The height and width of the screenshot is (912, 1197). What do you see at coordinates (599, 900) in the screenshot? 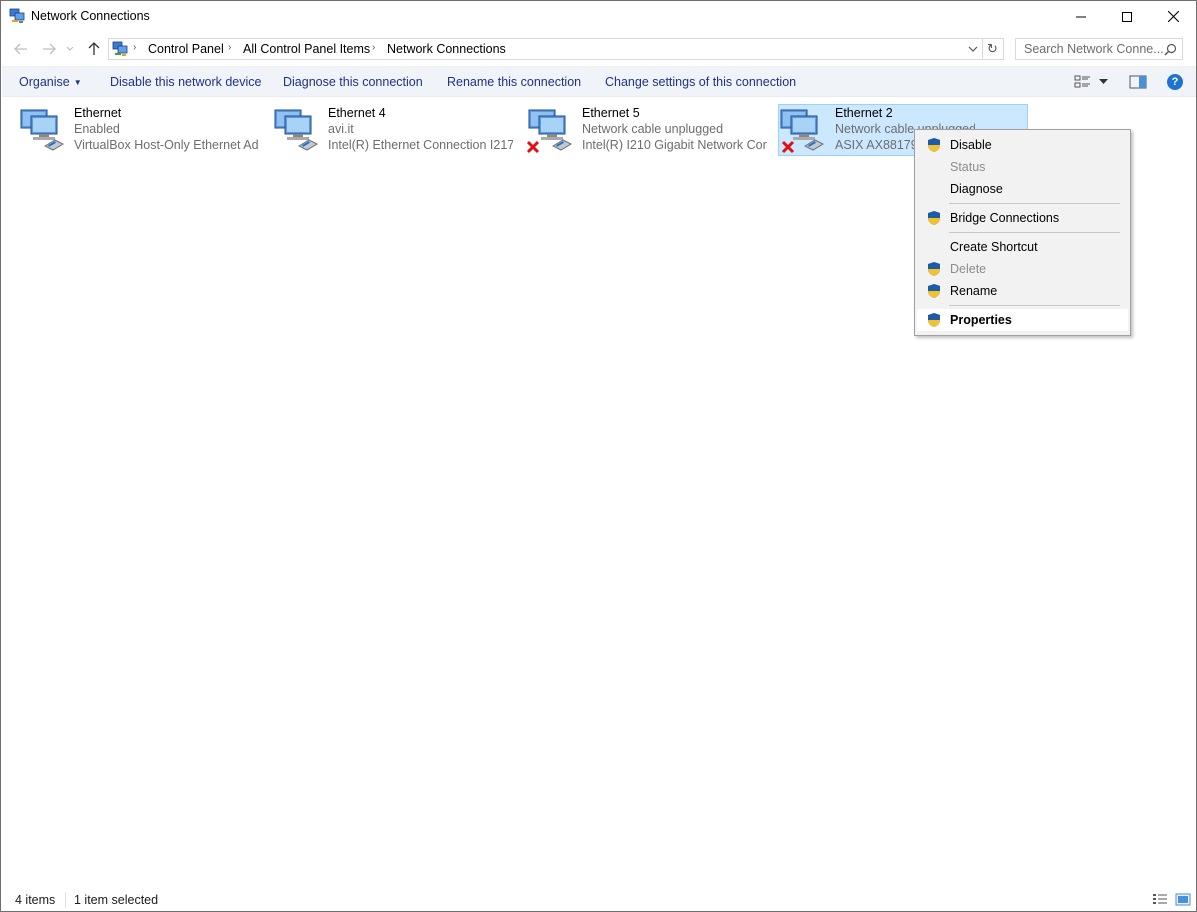
I see `status-bar: 4 items 1 item selected` at bounding box center [599, 900].